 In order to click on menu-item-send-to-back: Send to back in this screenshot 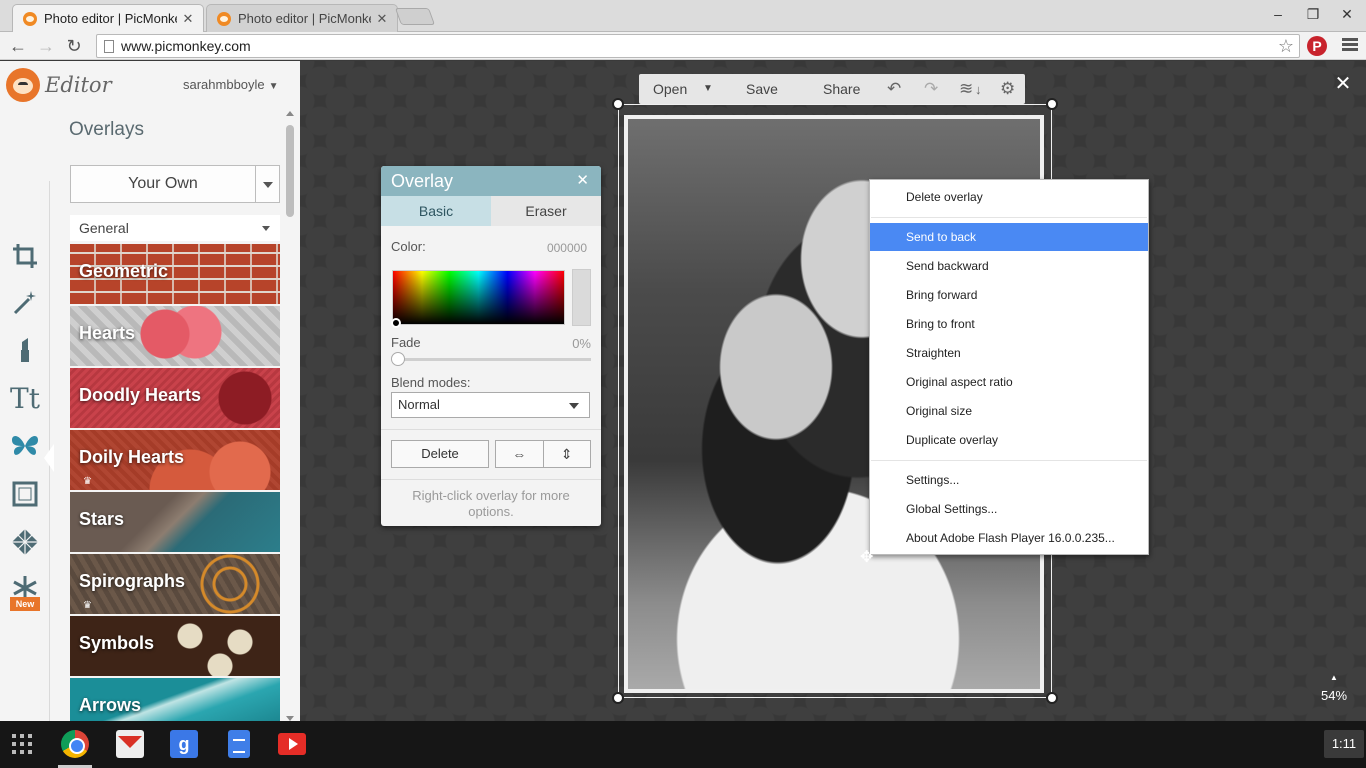, I will do `click(1009, 237)`.